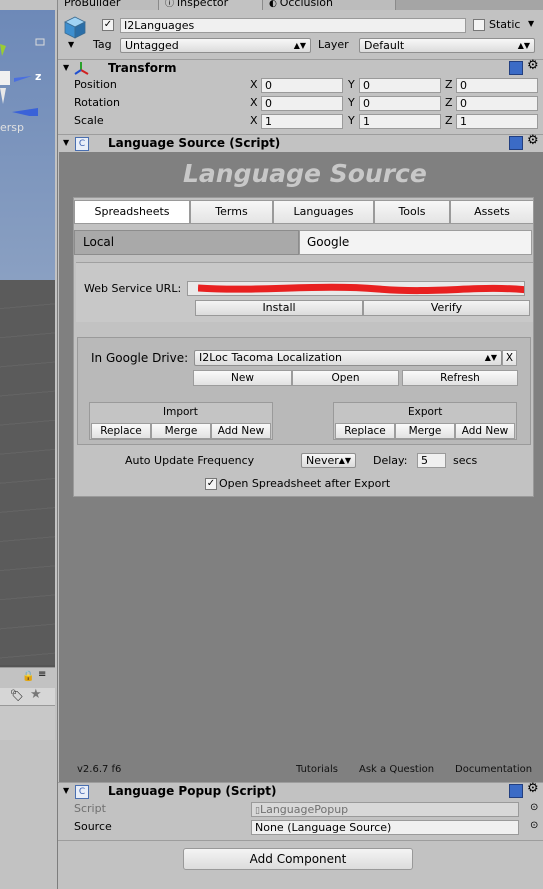 The image size is (543, 889). Describe the element at coordinates (497, 121) in the screenshot. I see `scale-z-field: 1` at that location.